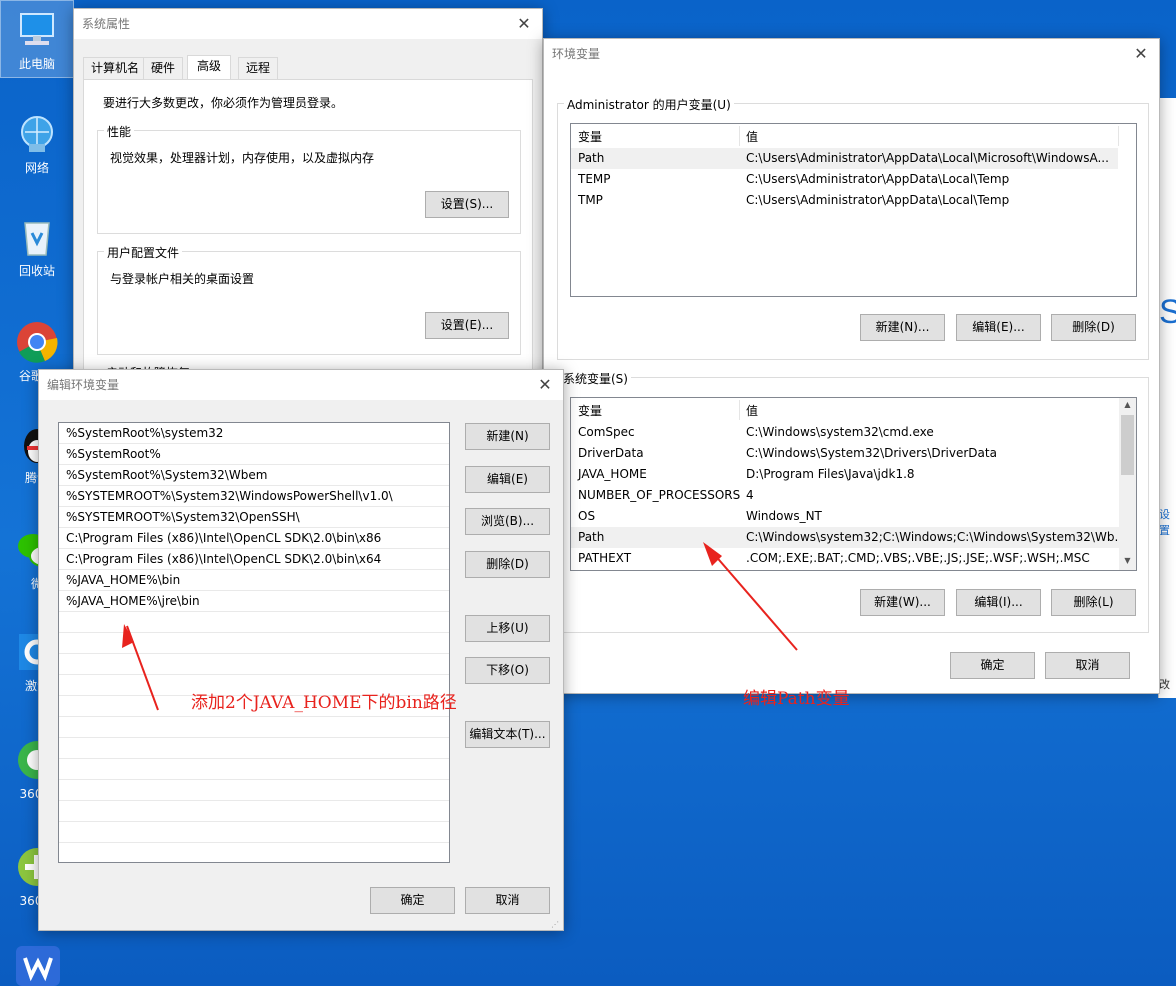  I want to click on annotation-arrowhead-right, so click(712, 554).